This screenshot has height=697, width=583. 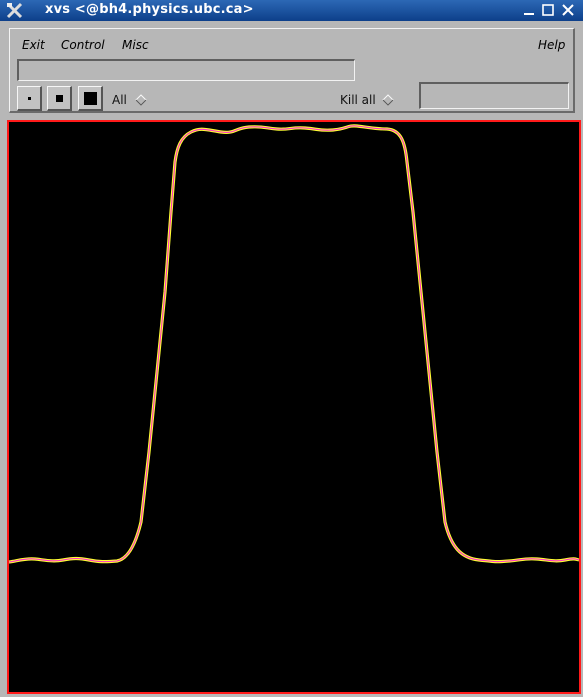 I want to click on small-point-icon, so click(x=29, y=98).